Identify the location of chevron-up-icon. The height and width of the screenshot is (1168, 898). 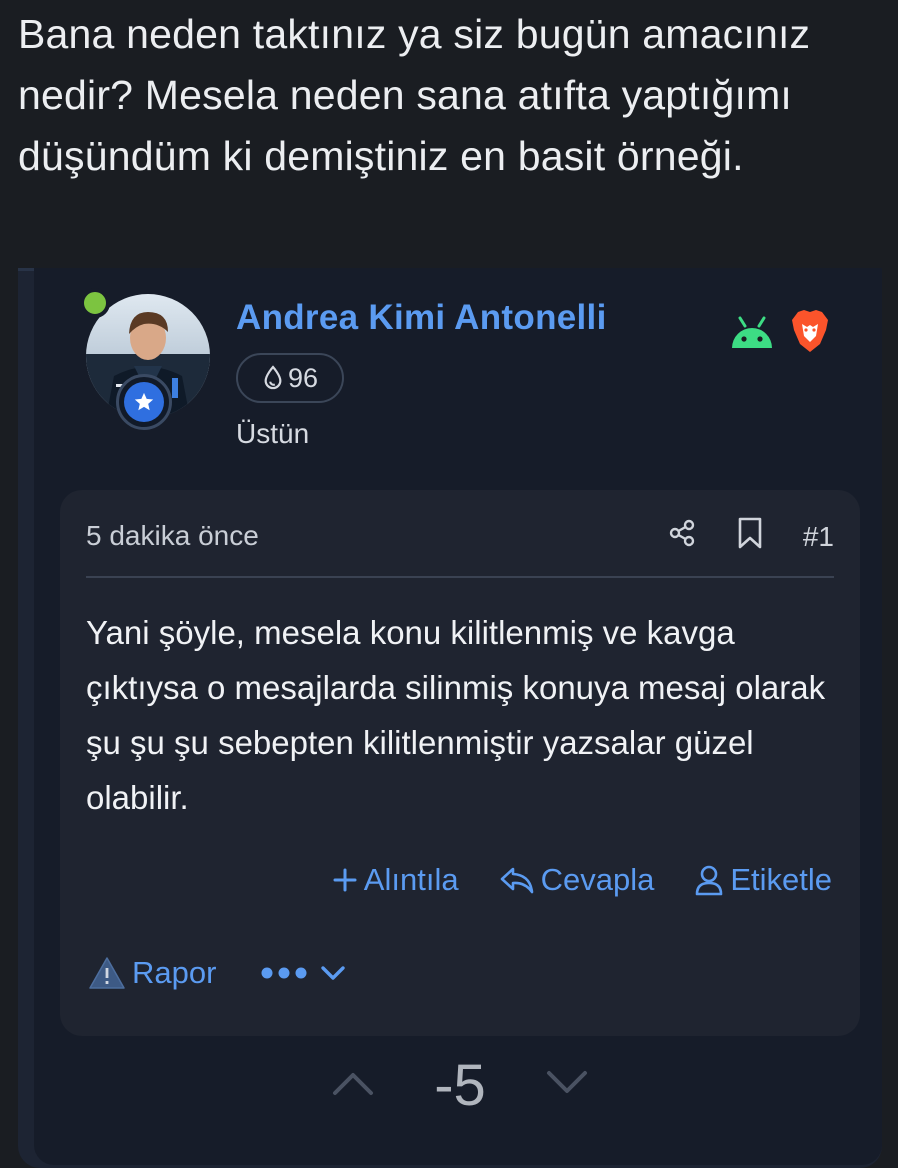
(353, 1084).